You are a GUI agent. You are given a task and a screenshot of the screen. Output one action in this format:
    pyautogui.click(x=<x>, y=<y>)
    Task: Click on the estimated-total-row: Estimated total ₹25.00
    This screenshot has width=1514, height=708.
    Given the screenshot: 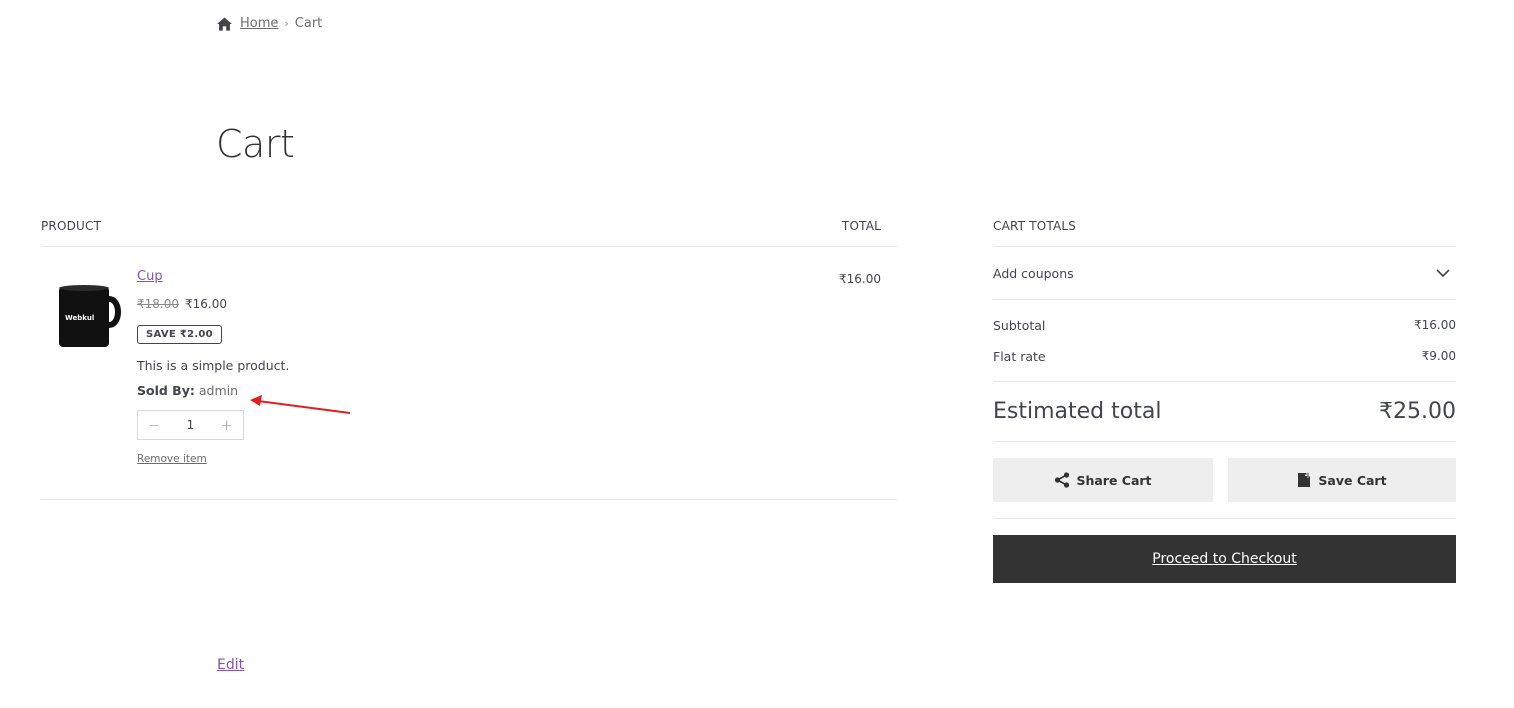 What is the action you would take?
    pyautogui.click(x=1224, y=412)
    